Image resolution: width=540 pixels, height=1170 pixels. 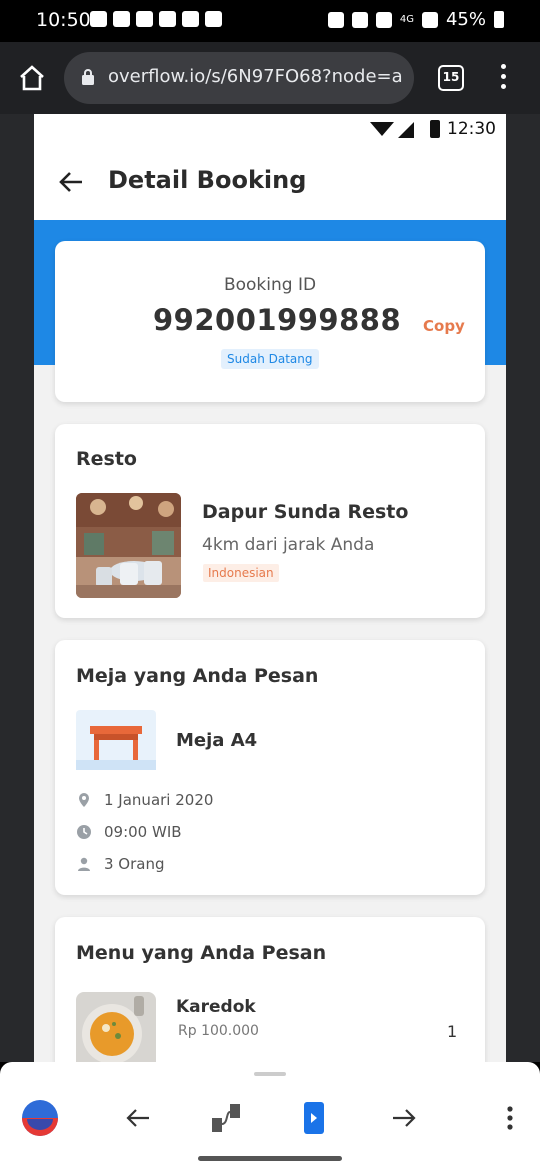 I want to click on browser-toolbar: overflow.io/s/6N97FO68?node=a1293b 15, so click(x=270, y=78).